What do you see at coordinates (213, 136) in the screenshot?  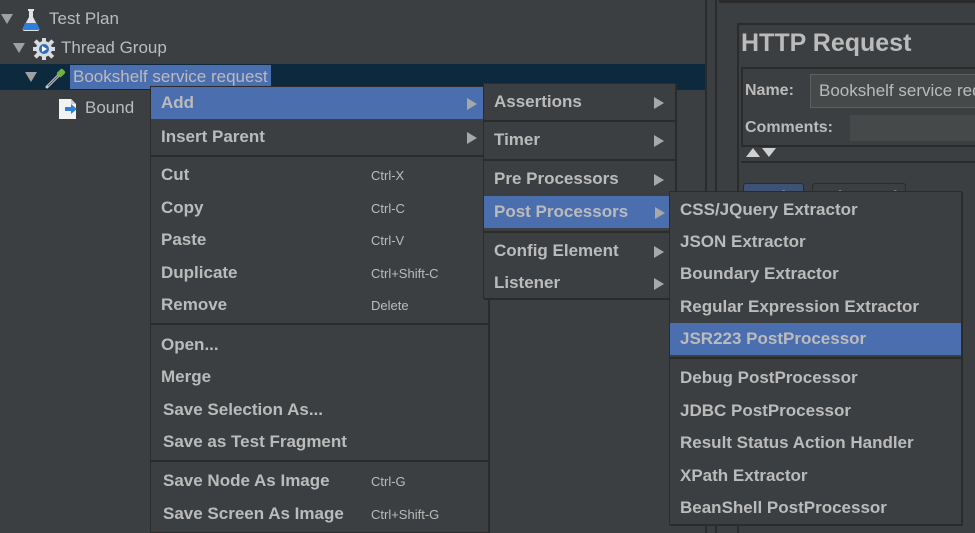 I see `menu-item-label: Insert Parent` at bounding box center [213, 136].